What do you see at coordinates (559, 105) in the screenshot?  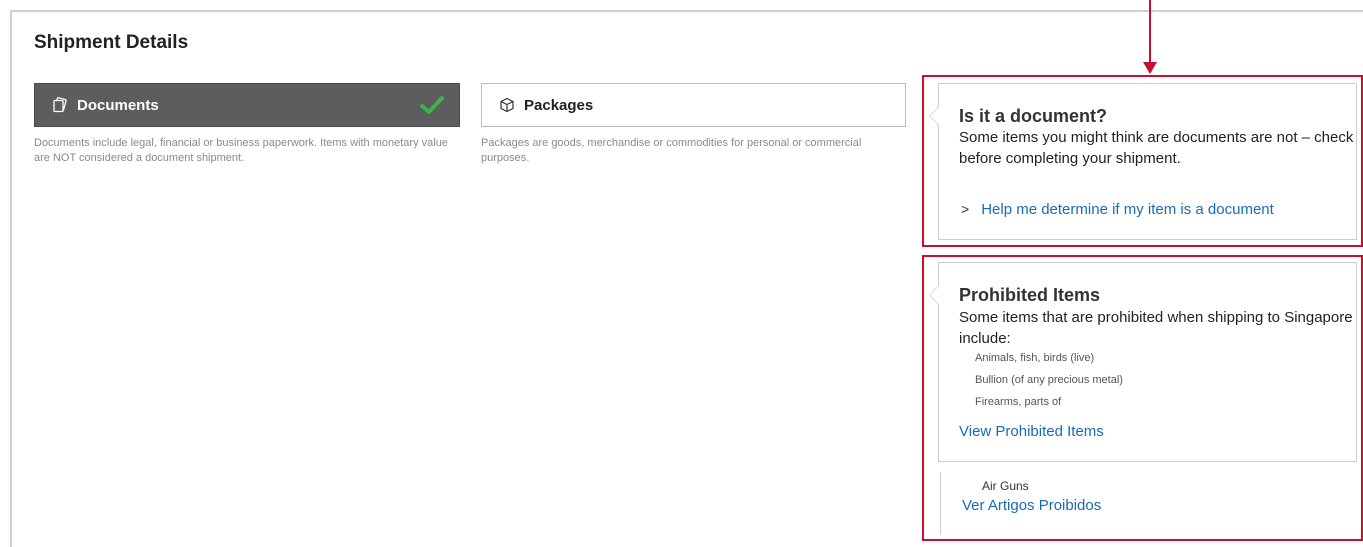 I see `packages-option-label: Packages` at bounding box center [559, 105].